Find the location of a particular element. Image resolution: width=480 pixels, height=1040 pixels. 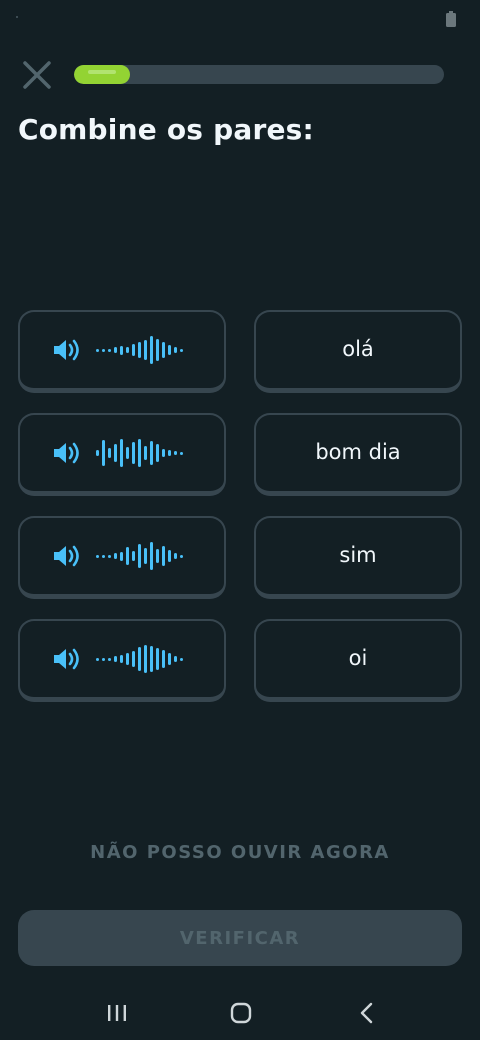

back-icon is located at coordinates (366, 1013).